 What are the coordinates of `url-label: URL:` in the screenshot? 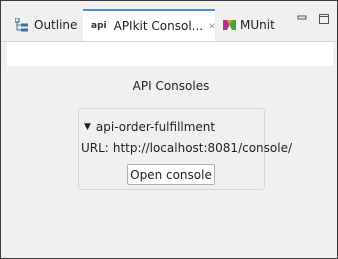 It's located at (95, 148).